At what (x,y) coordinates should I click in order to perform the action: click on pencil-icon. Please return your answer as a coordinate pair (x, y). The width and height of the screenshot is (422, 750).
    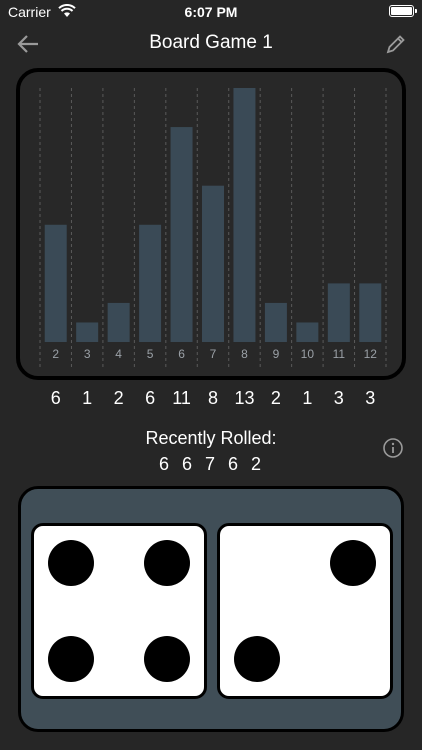
    Looking at the image, I should click on (395, 44).